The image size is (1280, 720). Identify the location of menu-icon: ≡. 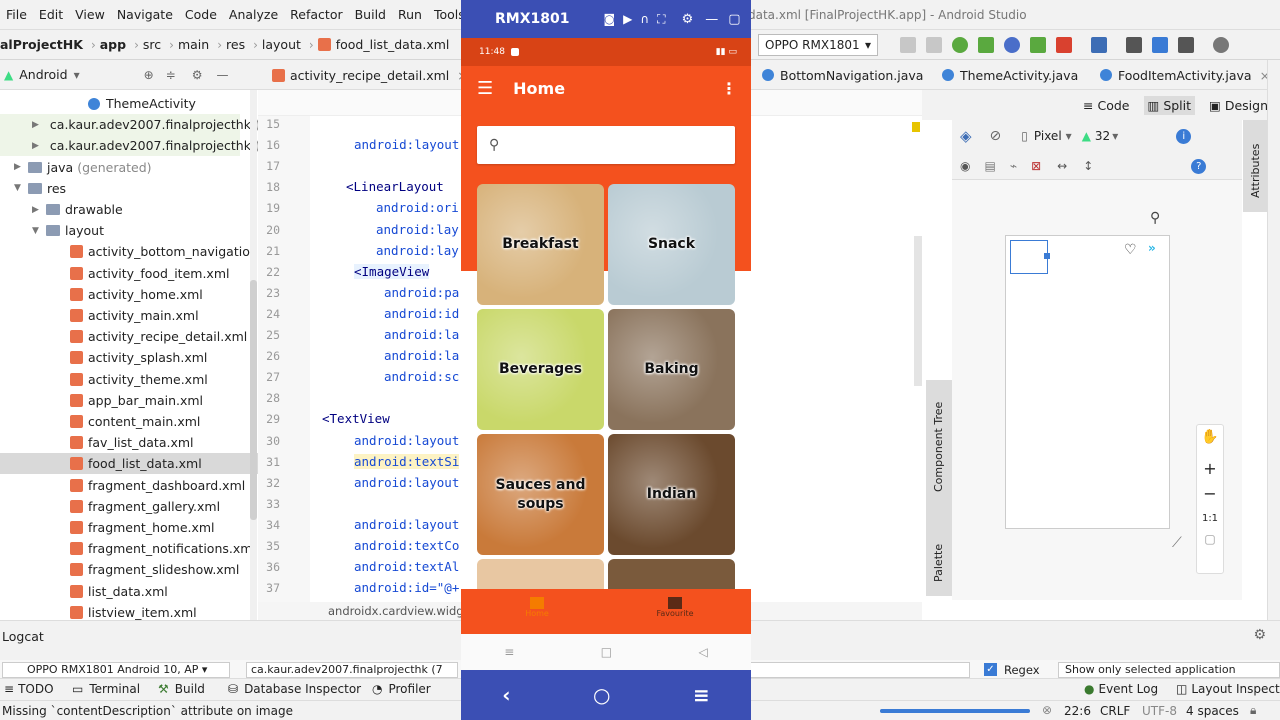
(701, 695).